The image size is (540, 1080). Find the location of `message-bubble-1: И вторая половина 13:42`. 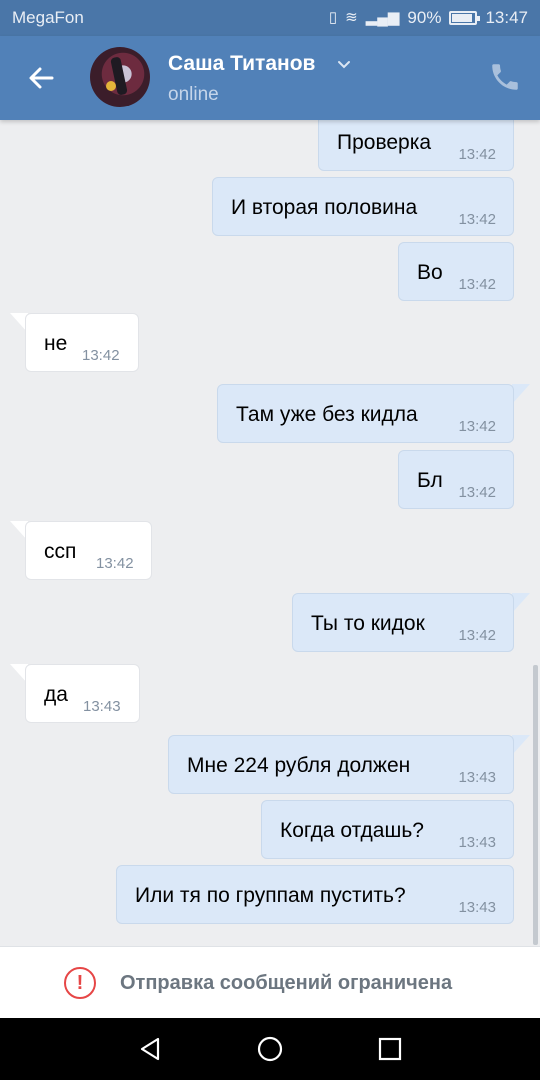

message-bubble-1: И вторая половина 13:42 is located at coordinates (363, 206).